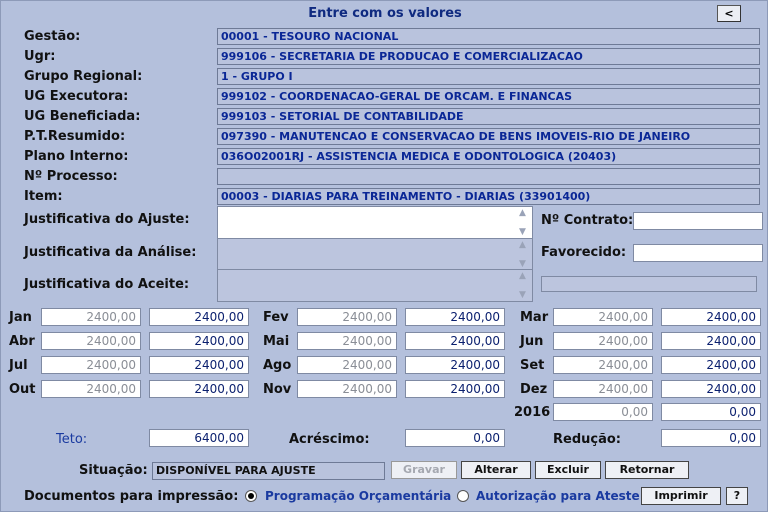 This screenshot has width=768, height=512. I want to click on favorecido-name-field, so click(649, 284).